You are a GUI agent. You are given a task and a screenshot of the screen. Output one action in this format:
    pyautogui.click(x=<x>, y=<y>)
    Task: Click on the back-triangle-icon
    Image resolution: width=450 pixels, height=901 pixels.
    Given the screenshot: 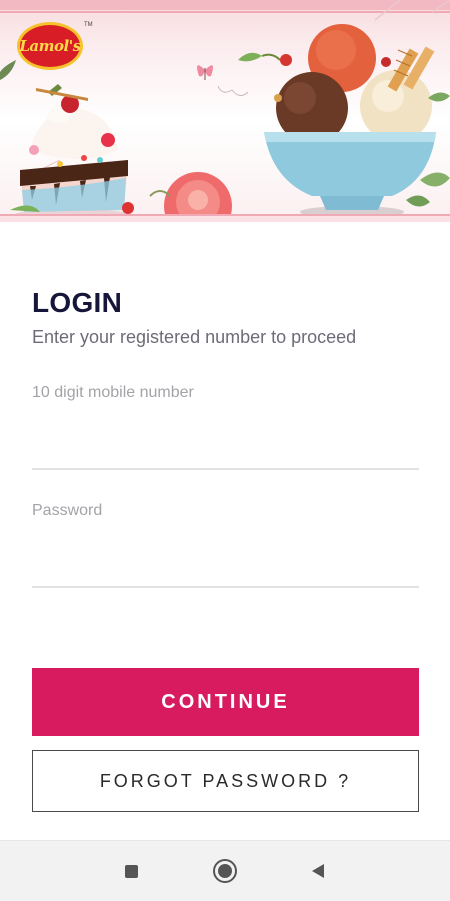 What is the action you would take?
    pyautogui.click(x=318, y=871)
    